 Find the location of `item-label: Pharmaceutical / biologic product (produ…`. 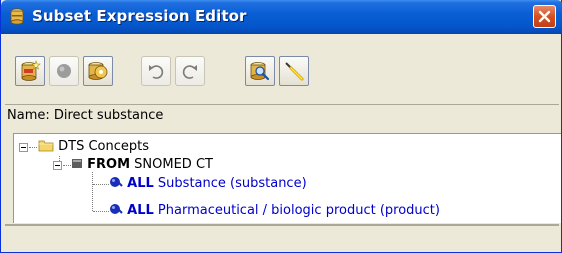

item-label: Pharmaceutical / biologic product (produ… is located at coordinates (298, 210).